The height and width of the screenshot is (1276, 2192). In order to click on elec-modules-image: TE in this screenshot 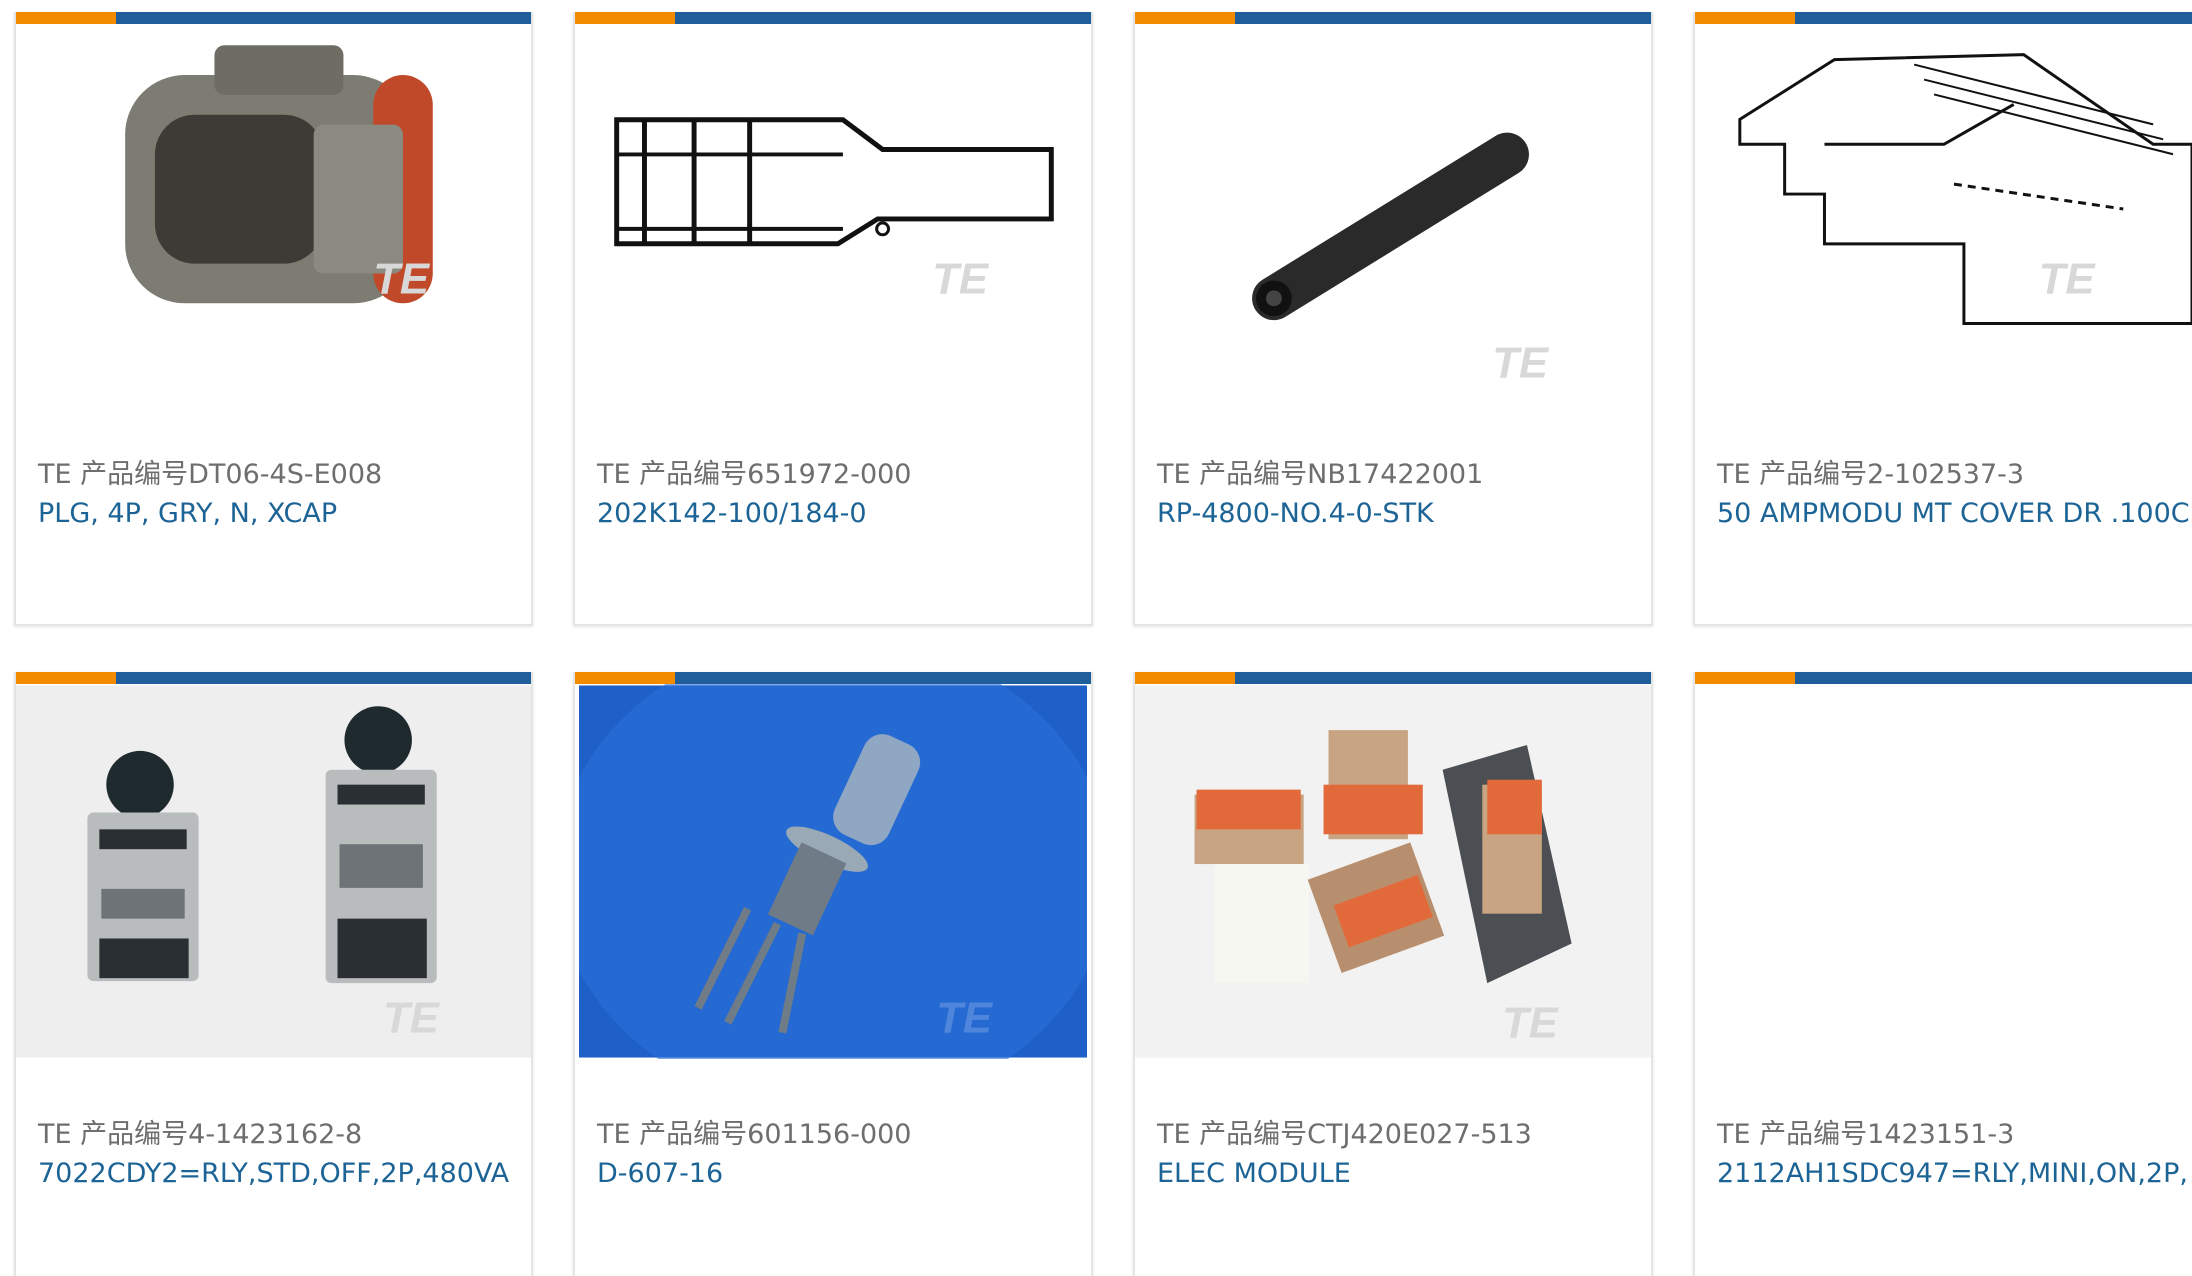, I will do `click(1393, 871)`.